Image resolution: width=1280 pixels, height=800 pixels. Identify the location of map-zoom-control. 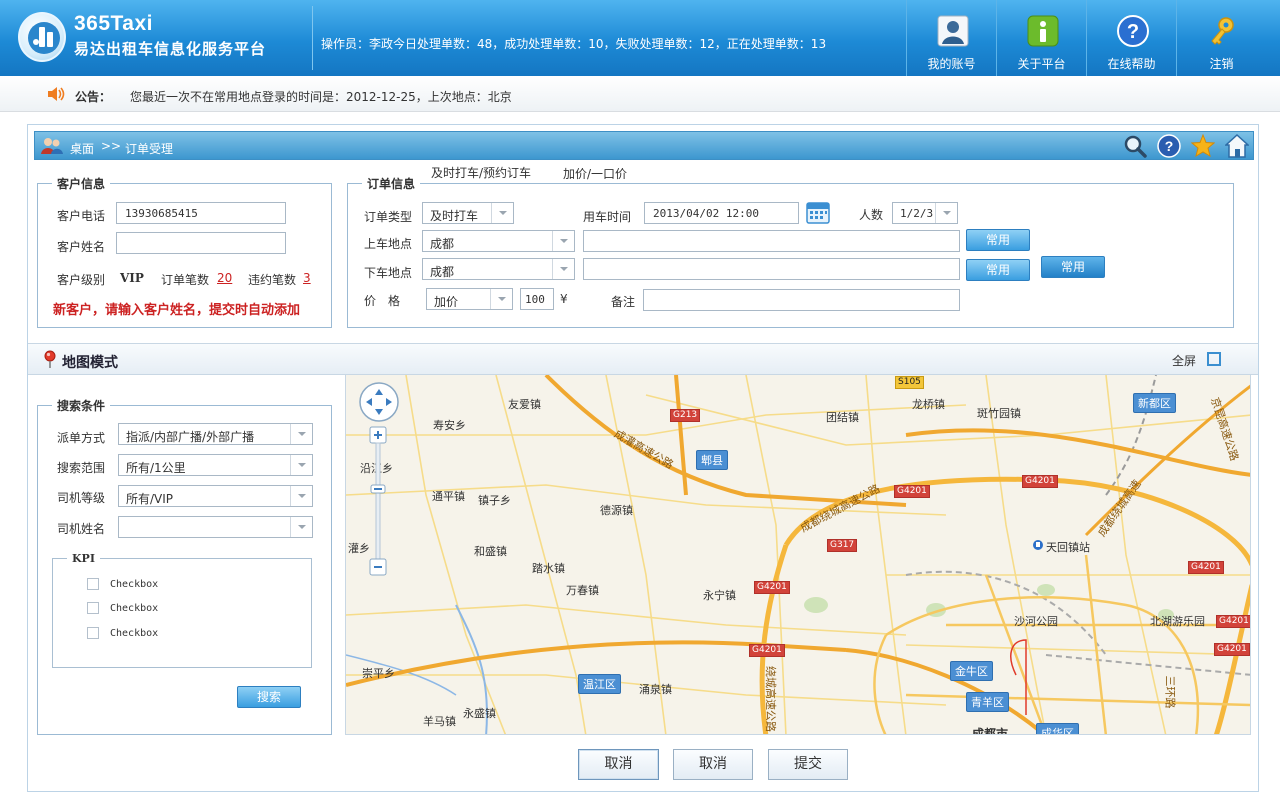
(379, 482).